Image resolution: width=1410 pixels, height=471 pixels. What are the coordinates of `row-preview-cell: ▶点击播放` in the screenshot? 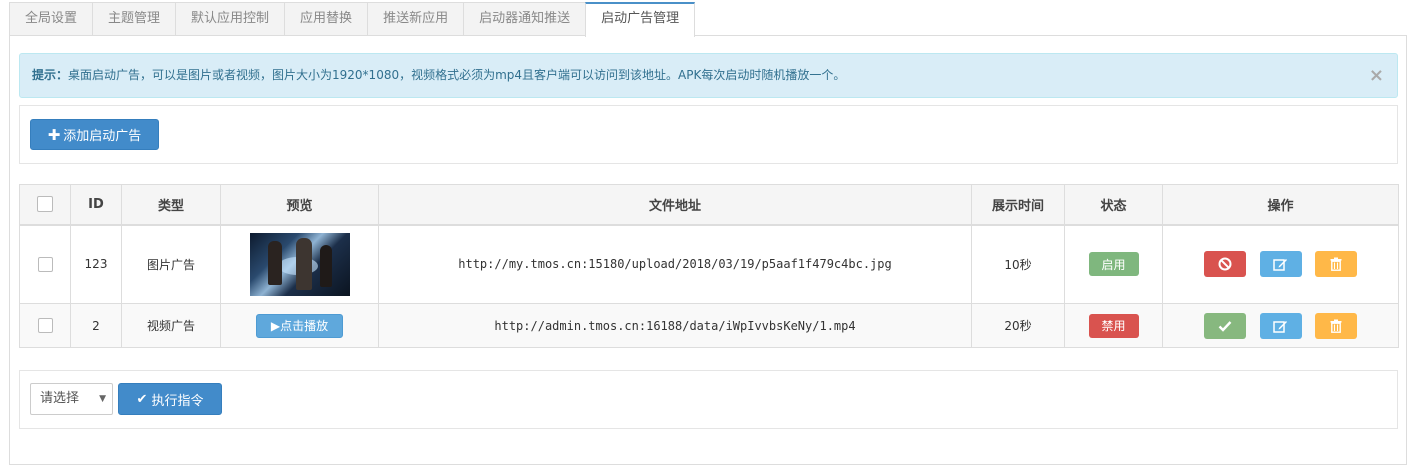 It's located at (299, 325).